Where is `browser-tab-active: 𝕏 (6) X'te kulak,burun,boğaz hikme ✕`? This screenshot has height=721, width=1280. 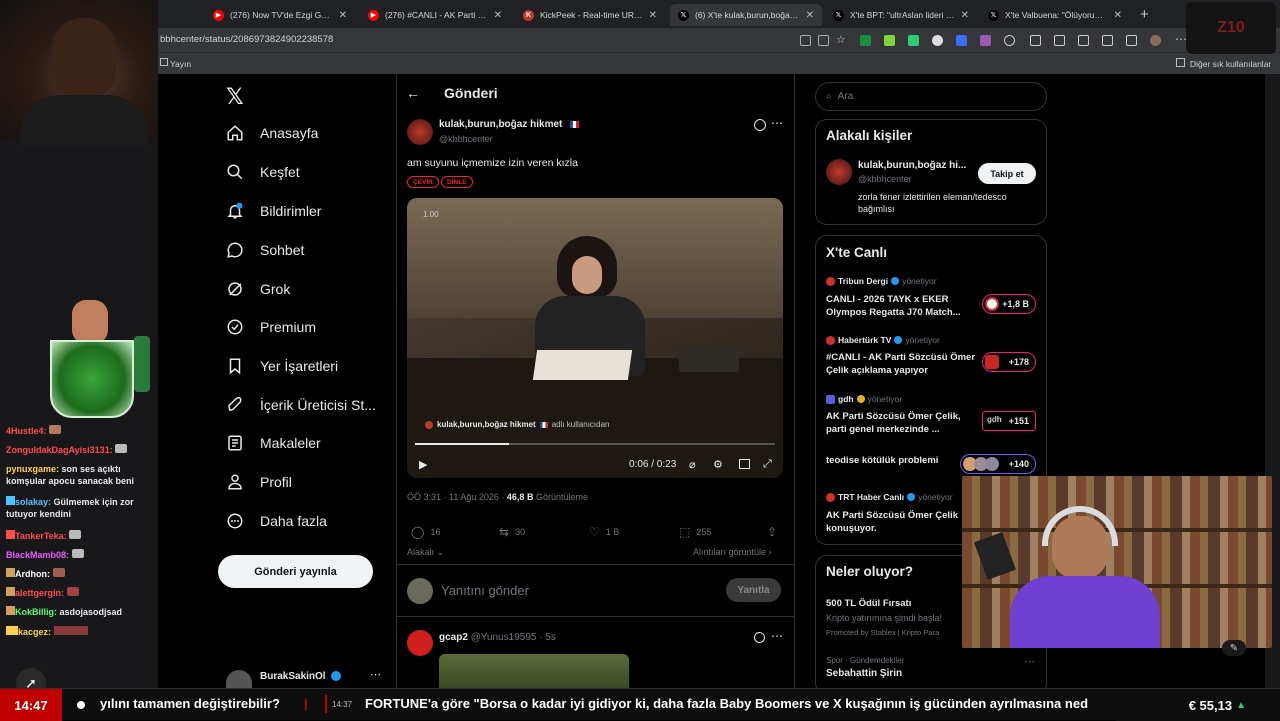 browser-tab-active: 𝕏 (6) X'te kulak,burun,boğaz hikme ✕ is located at coordinates (746, 15).